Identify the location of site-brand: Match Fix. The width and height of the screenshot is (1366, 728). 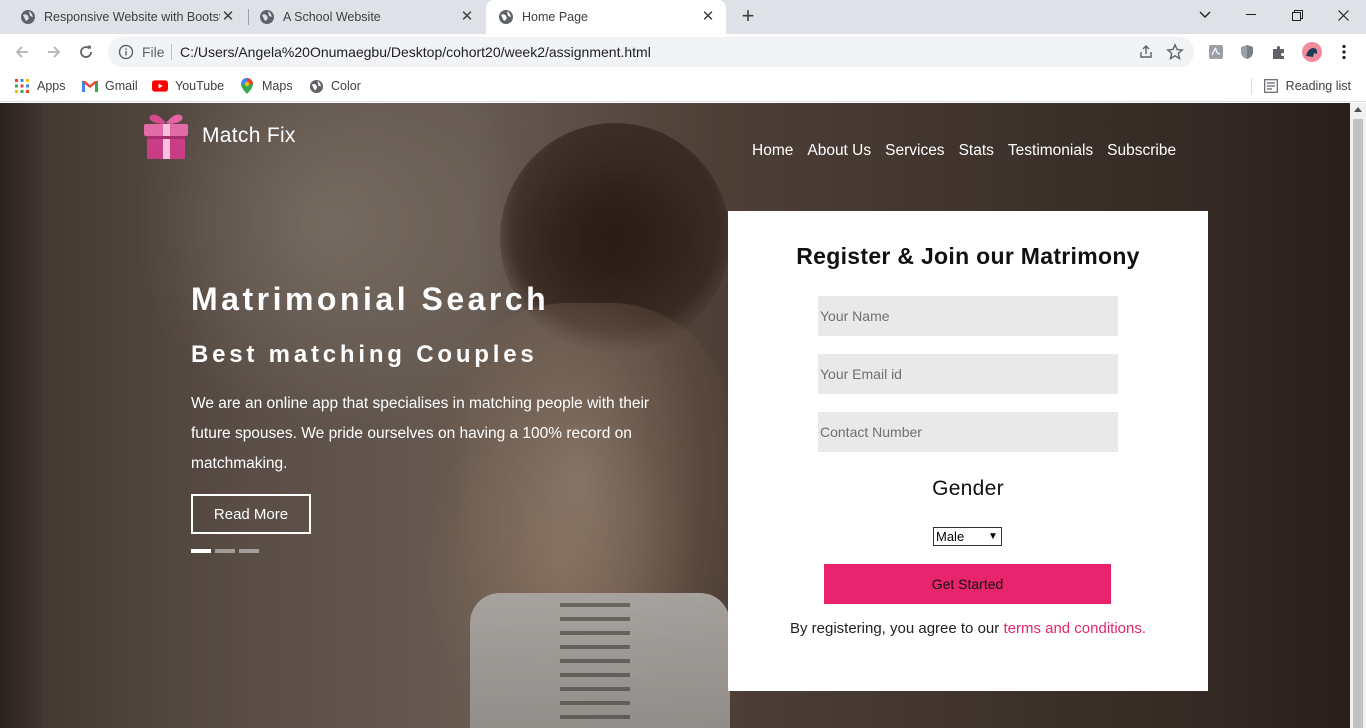
(218, 136).